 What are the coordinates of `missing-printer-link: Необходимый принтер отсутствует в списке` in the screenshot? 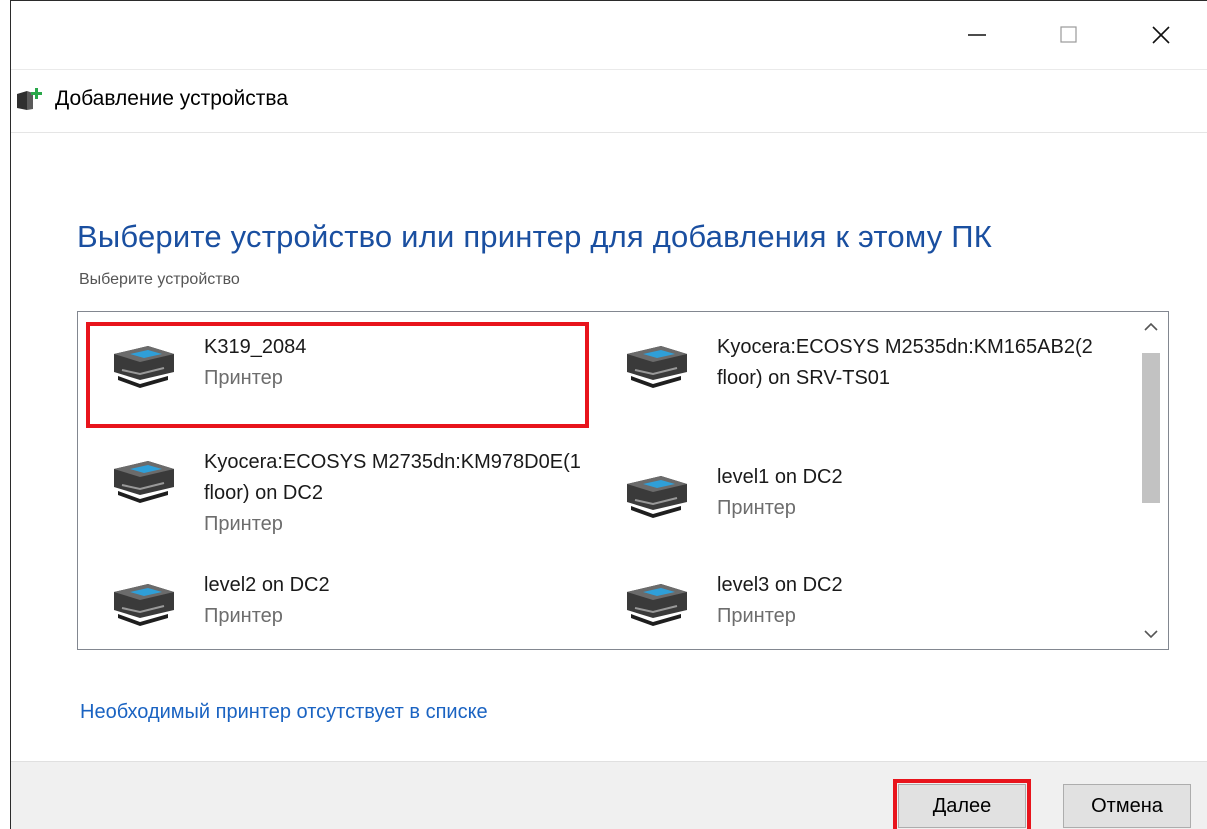 It's located at (284, 712).